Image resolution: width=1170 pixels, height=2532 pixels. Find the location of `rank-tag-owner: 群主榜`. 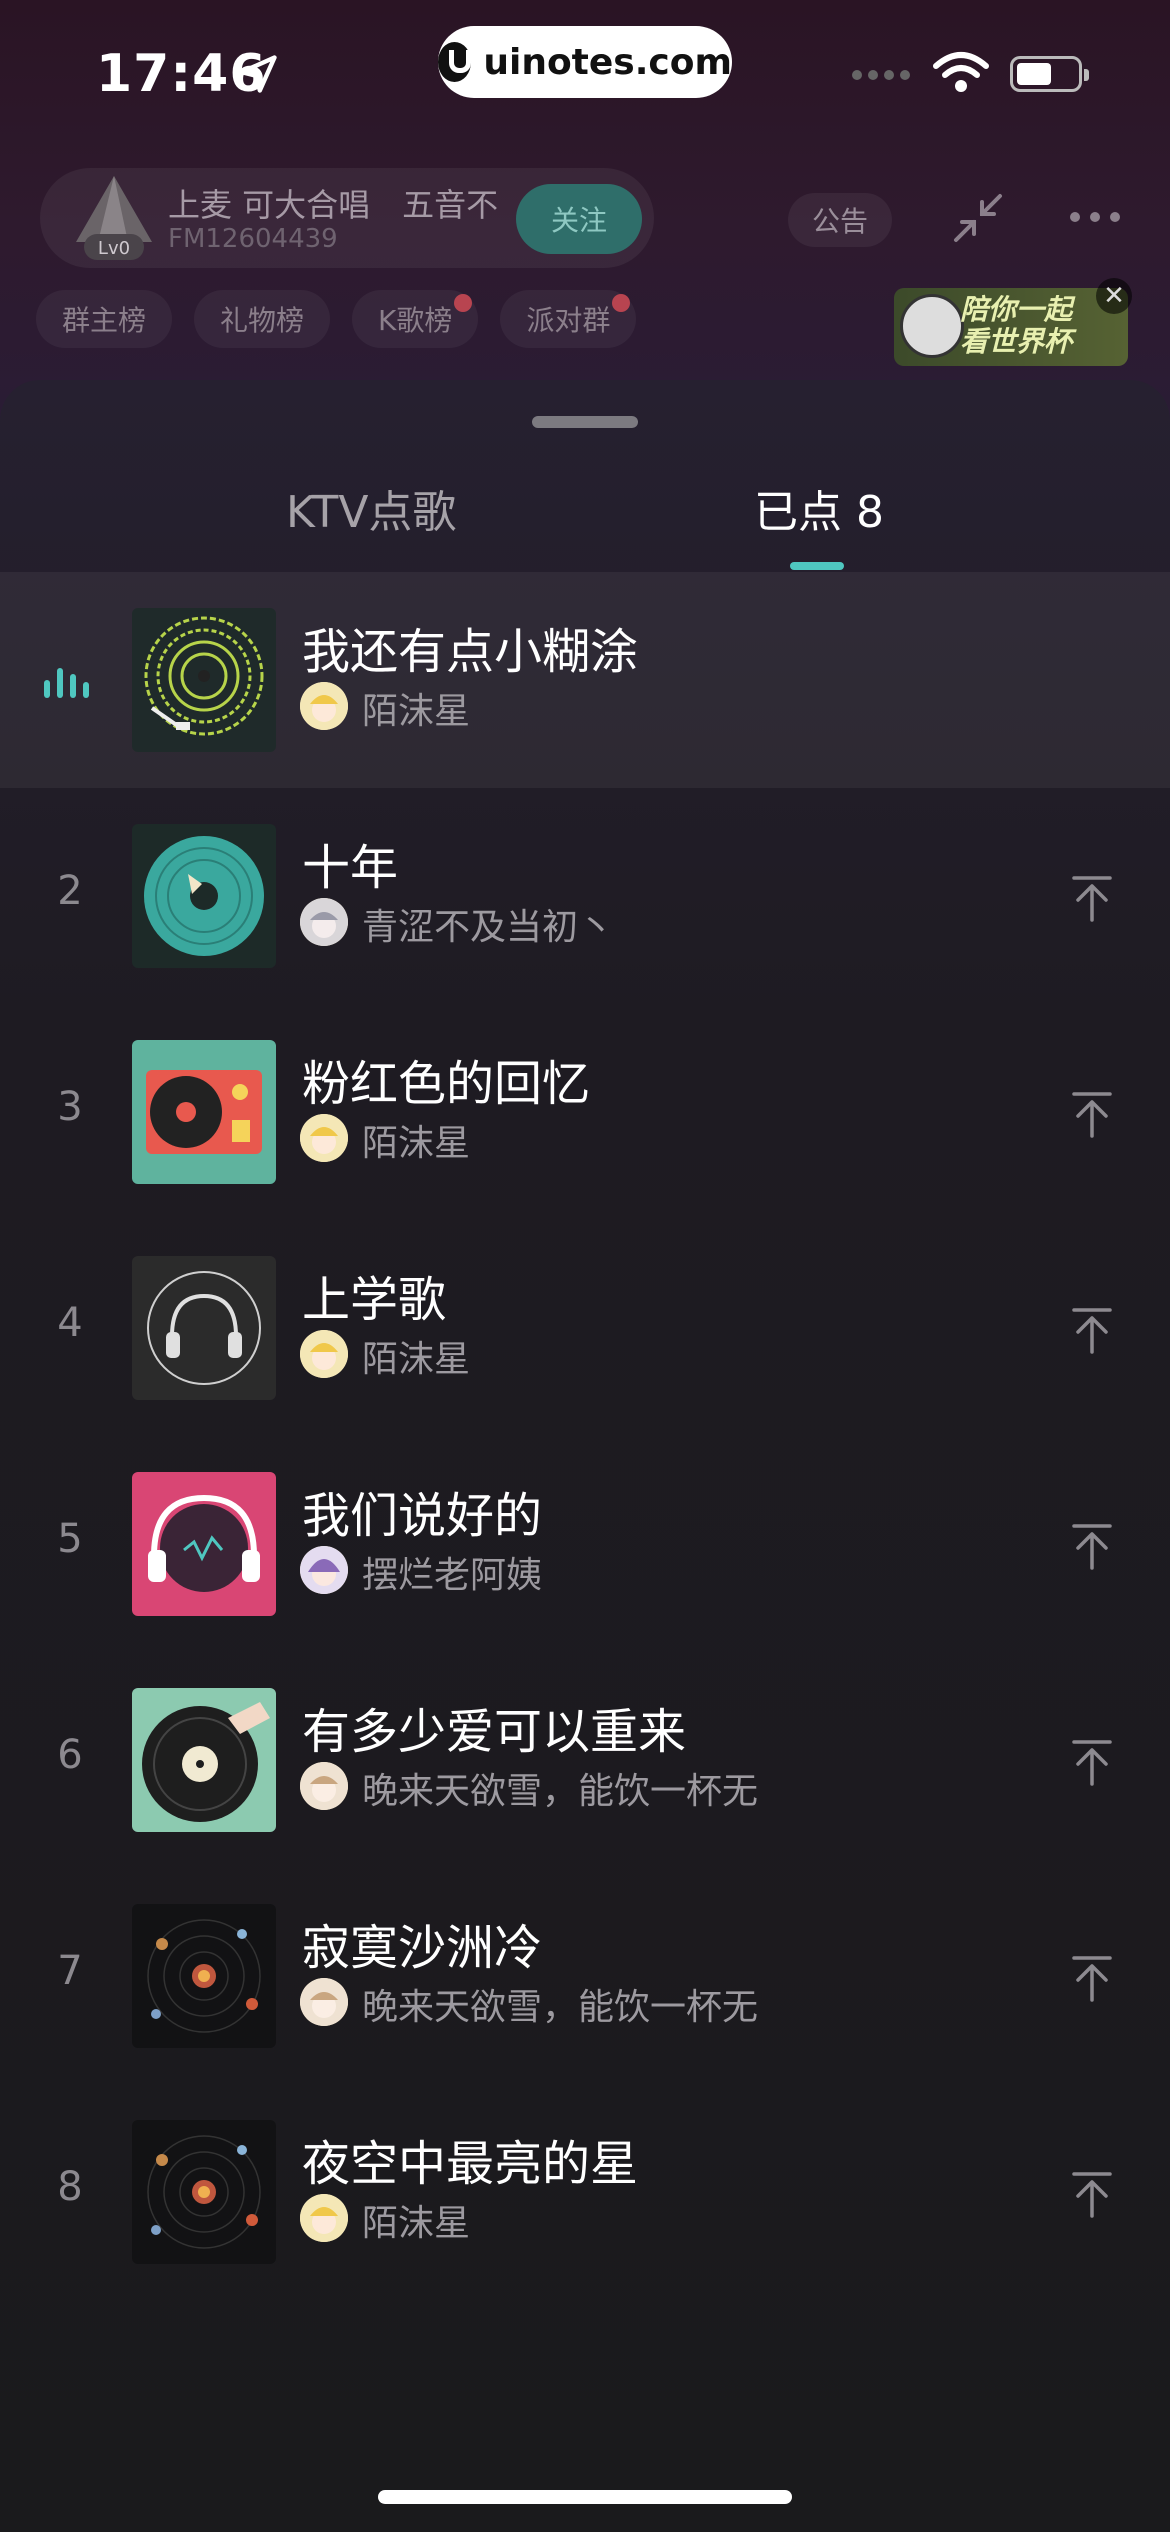

rank-tag-owner: 群主榜 is located at coordinates (104, 319).